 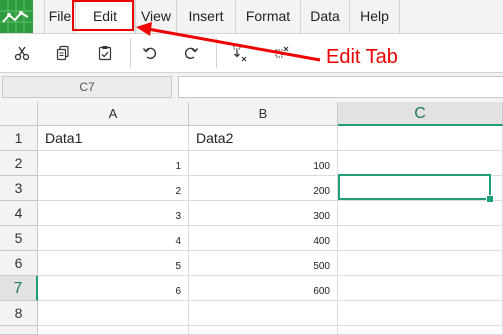 I want to click on cell-a1: Data1, so click(x=113, y=138).